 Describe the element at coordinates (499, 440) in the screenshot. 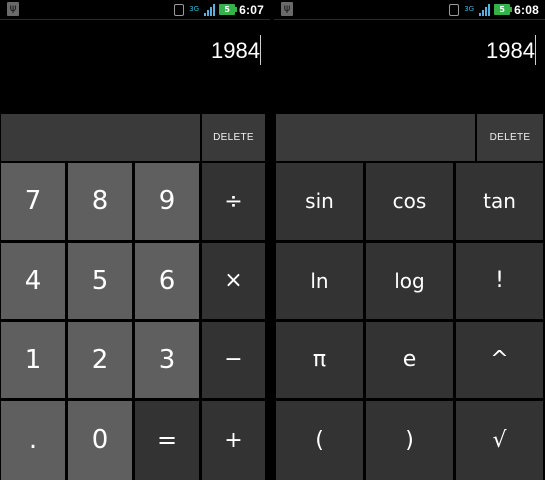

I see `key-sqrt: √` at that location.